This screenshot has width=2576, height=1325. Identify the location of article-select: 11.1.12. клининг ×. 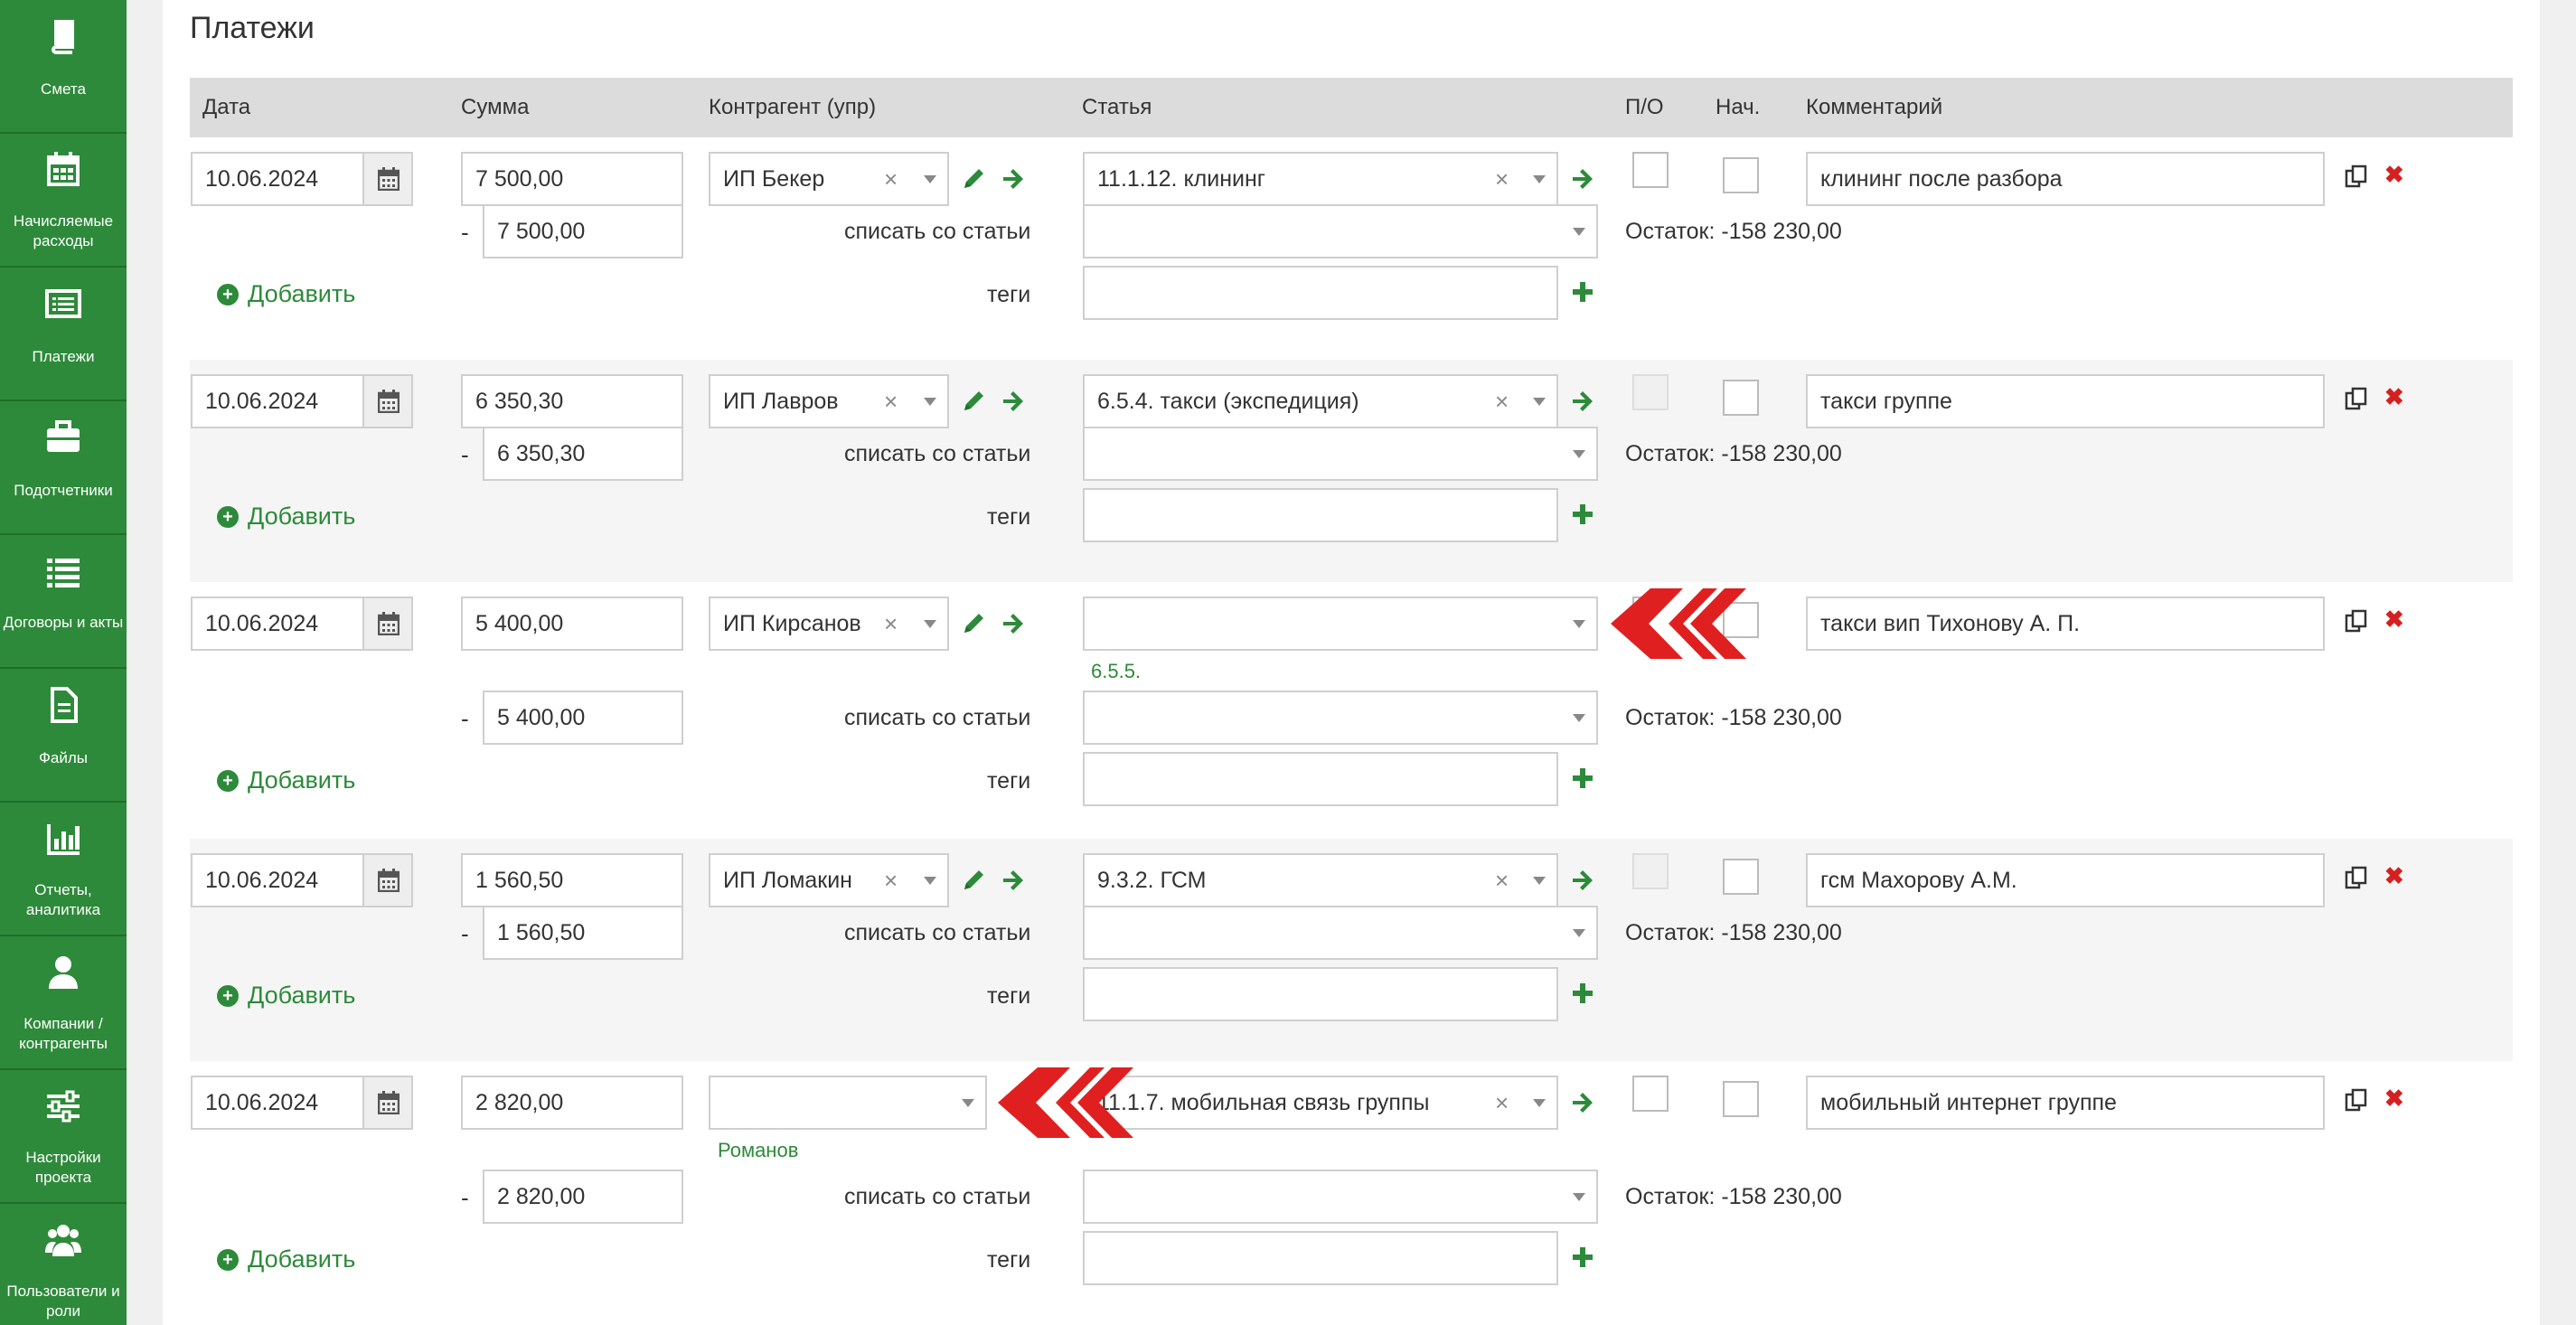
(1320, 179).